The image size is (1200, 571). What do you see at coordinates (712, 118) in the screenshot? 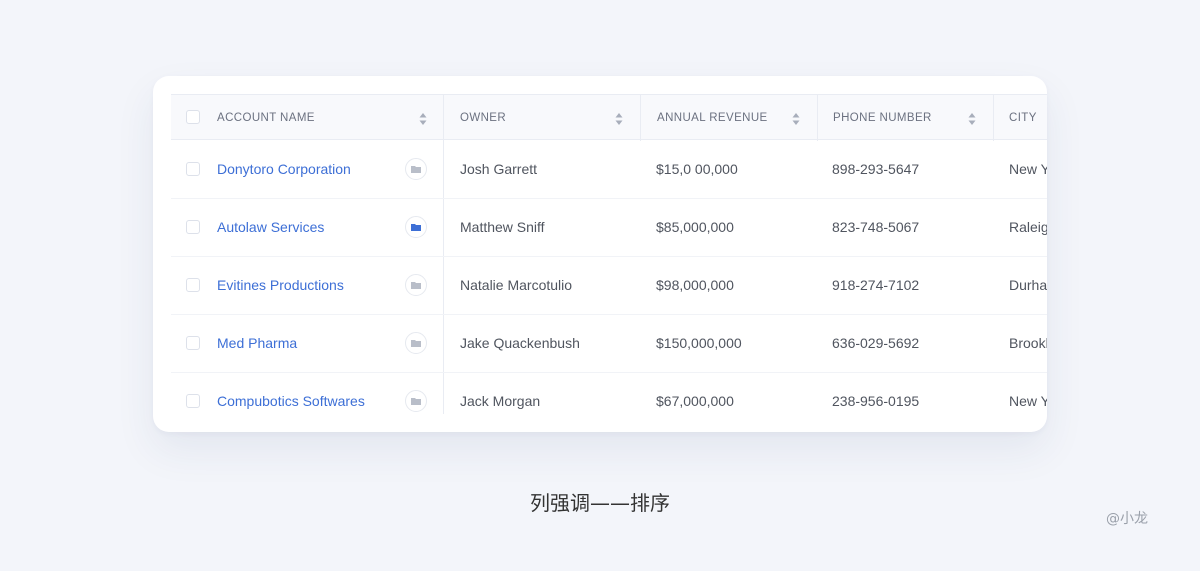
I see `column-header-label: ANNUAL REVENUE` at bounding box center [712, 118].